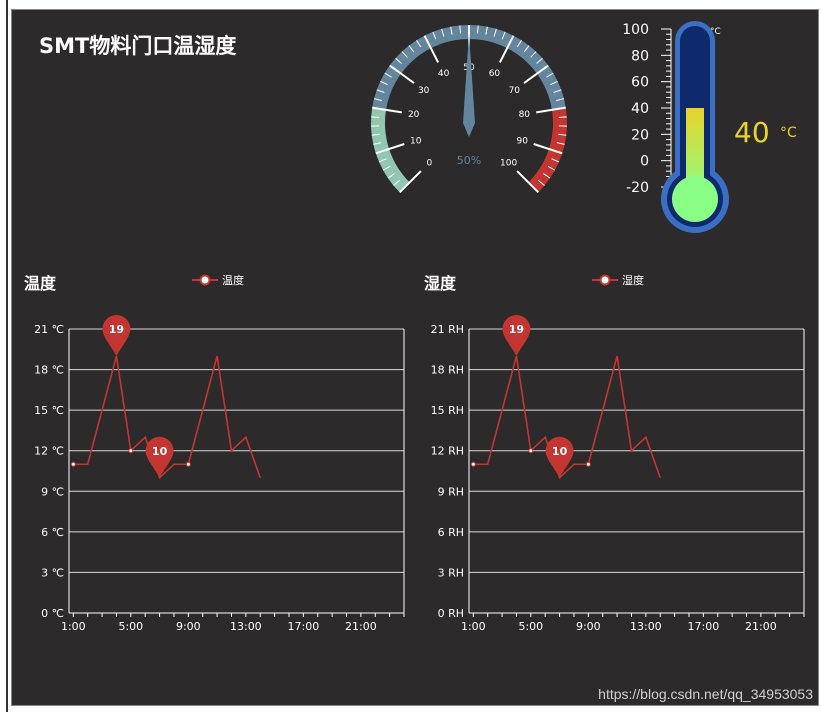 The height and width of the screenshot is (712, 821). What do you see at coordinates (709, 127) in the screenshot?
I see `thermometer-chart: 100806040200-20°C40 °C` at bounding box center [709, 127].